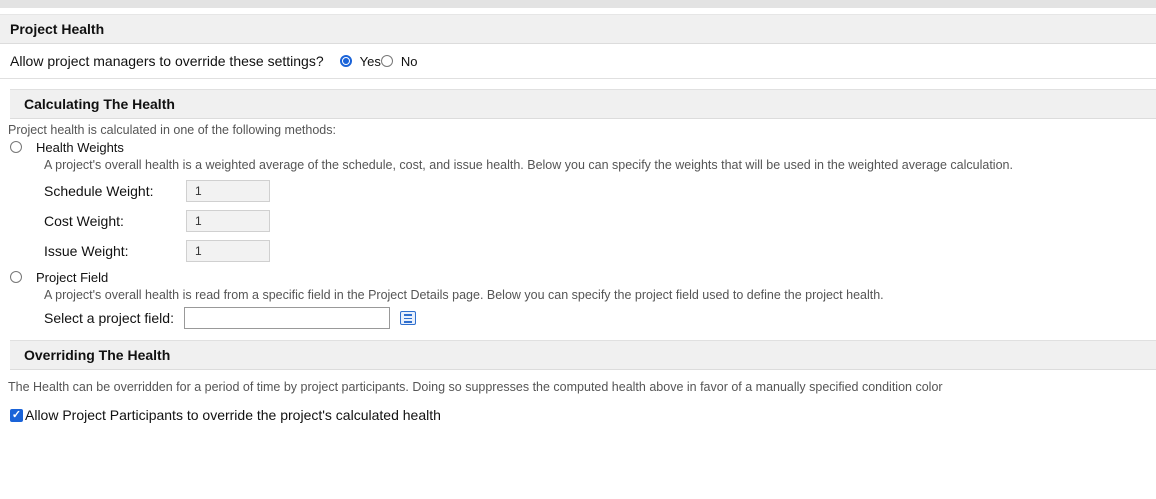 This screenshot has width=1156, height=499. What do you see at coordinates (370, 61) in the screenshot?
I see `override-yes-label: Yes` at bounding box center [370, 61].